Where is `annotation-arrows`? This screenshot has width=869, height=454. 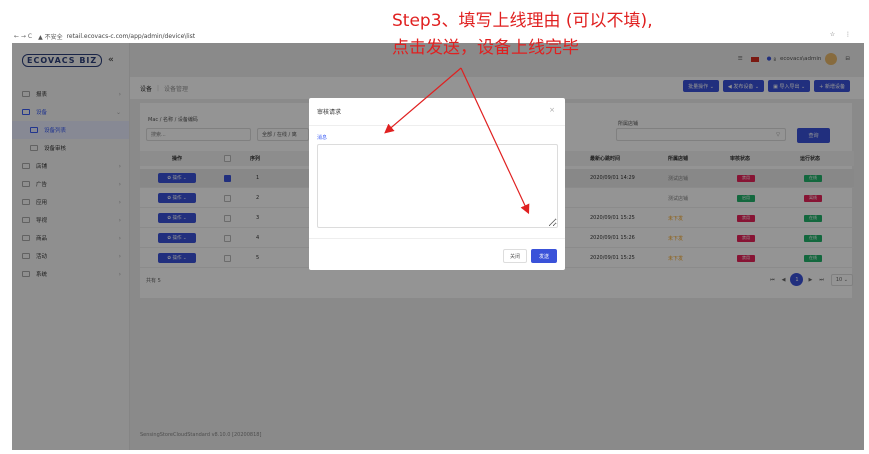 annotation-arrows is located at coordinates (457, 141).